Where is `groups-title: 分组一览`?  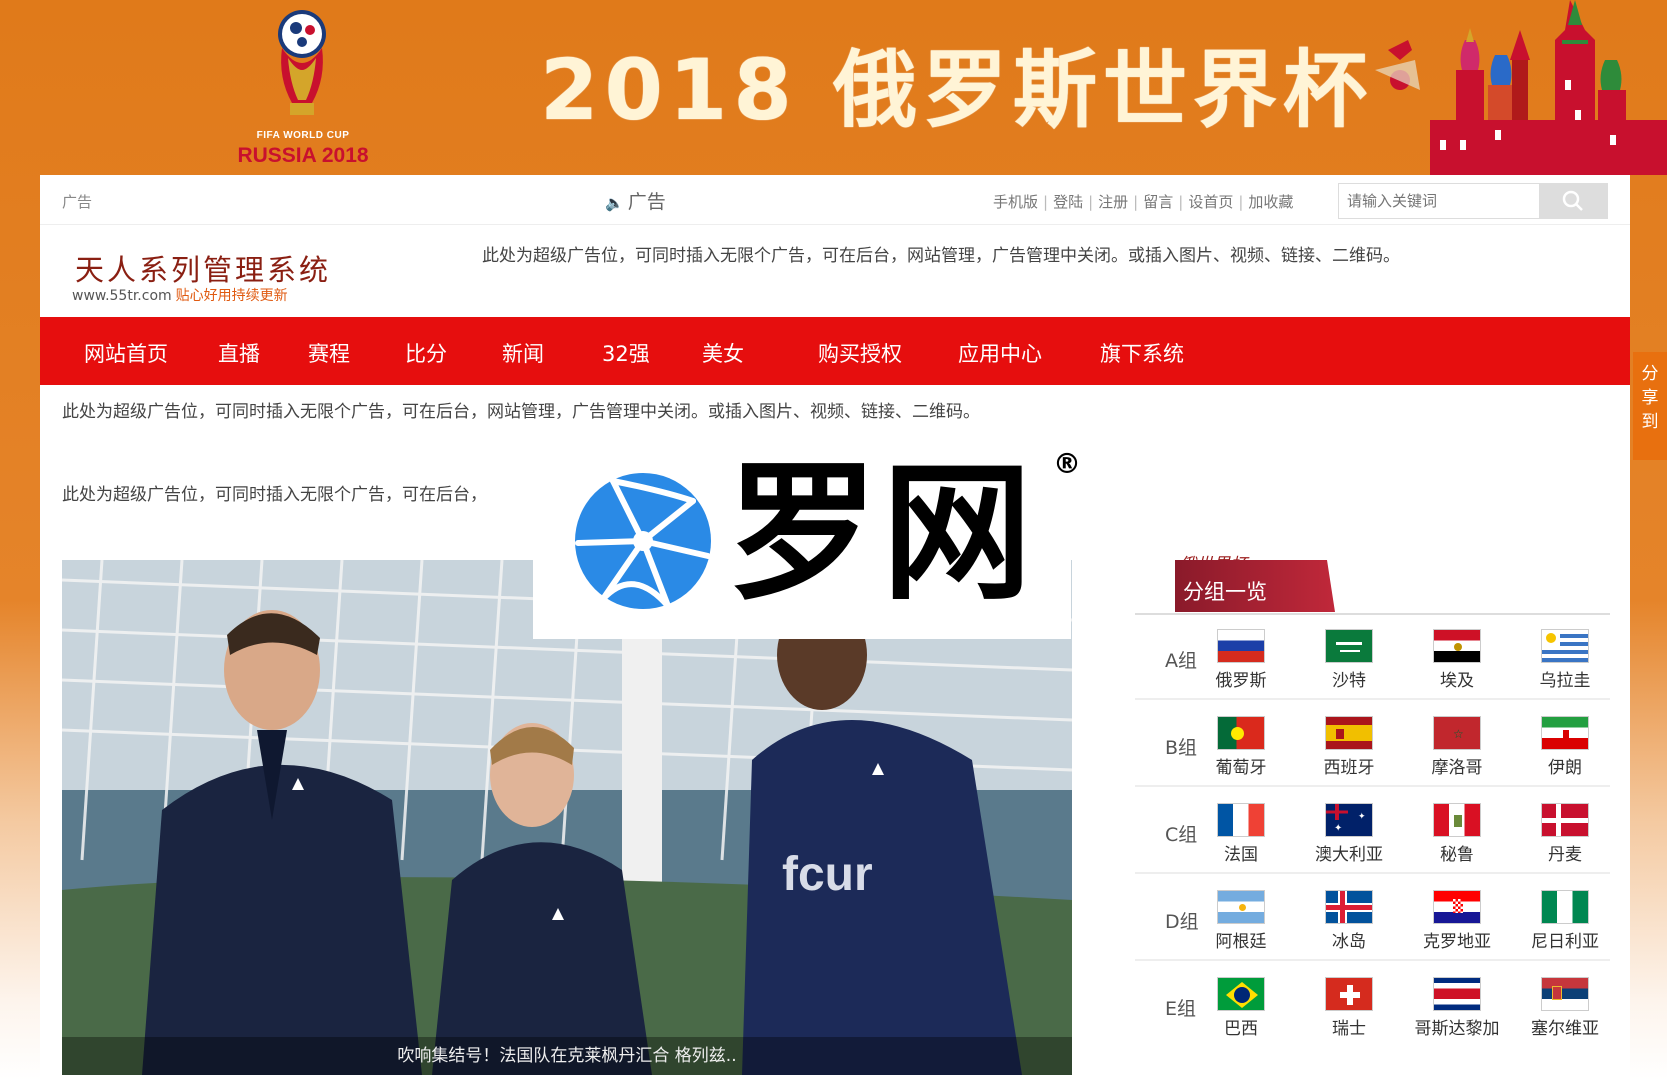 groups-title: 分组一览 is located at coordinates (1225, 591).